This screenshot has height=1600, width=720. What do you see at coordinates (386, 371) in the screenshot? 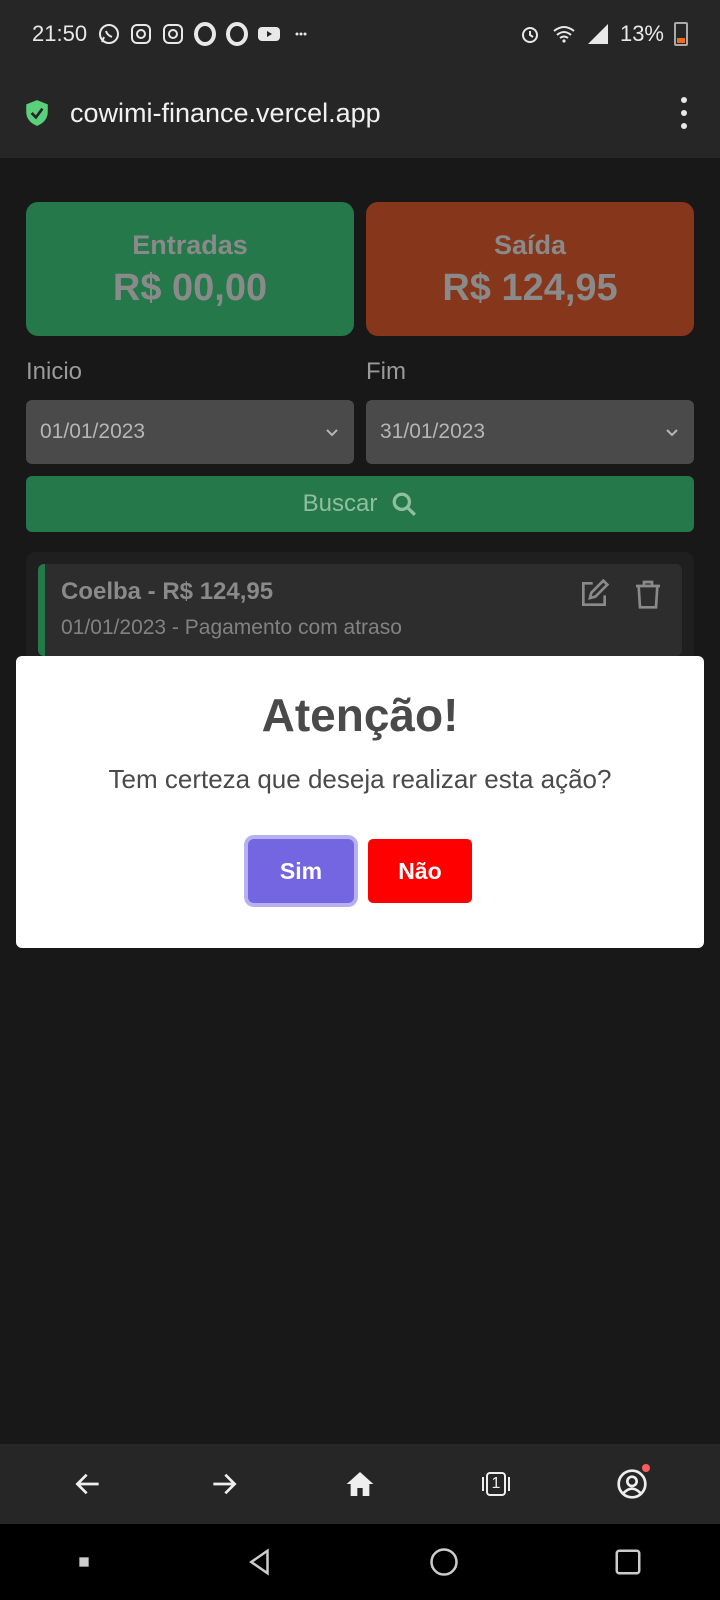
I see `end-date-label: Fim` at bounding box center [386, 371].